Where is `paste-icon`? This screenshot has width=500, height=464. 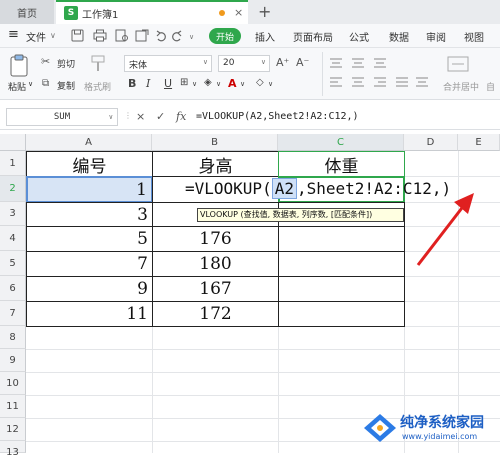
paste-icon is located at coordinates (20, 66).